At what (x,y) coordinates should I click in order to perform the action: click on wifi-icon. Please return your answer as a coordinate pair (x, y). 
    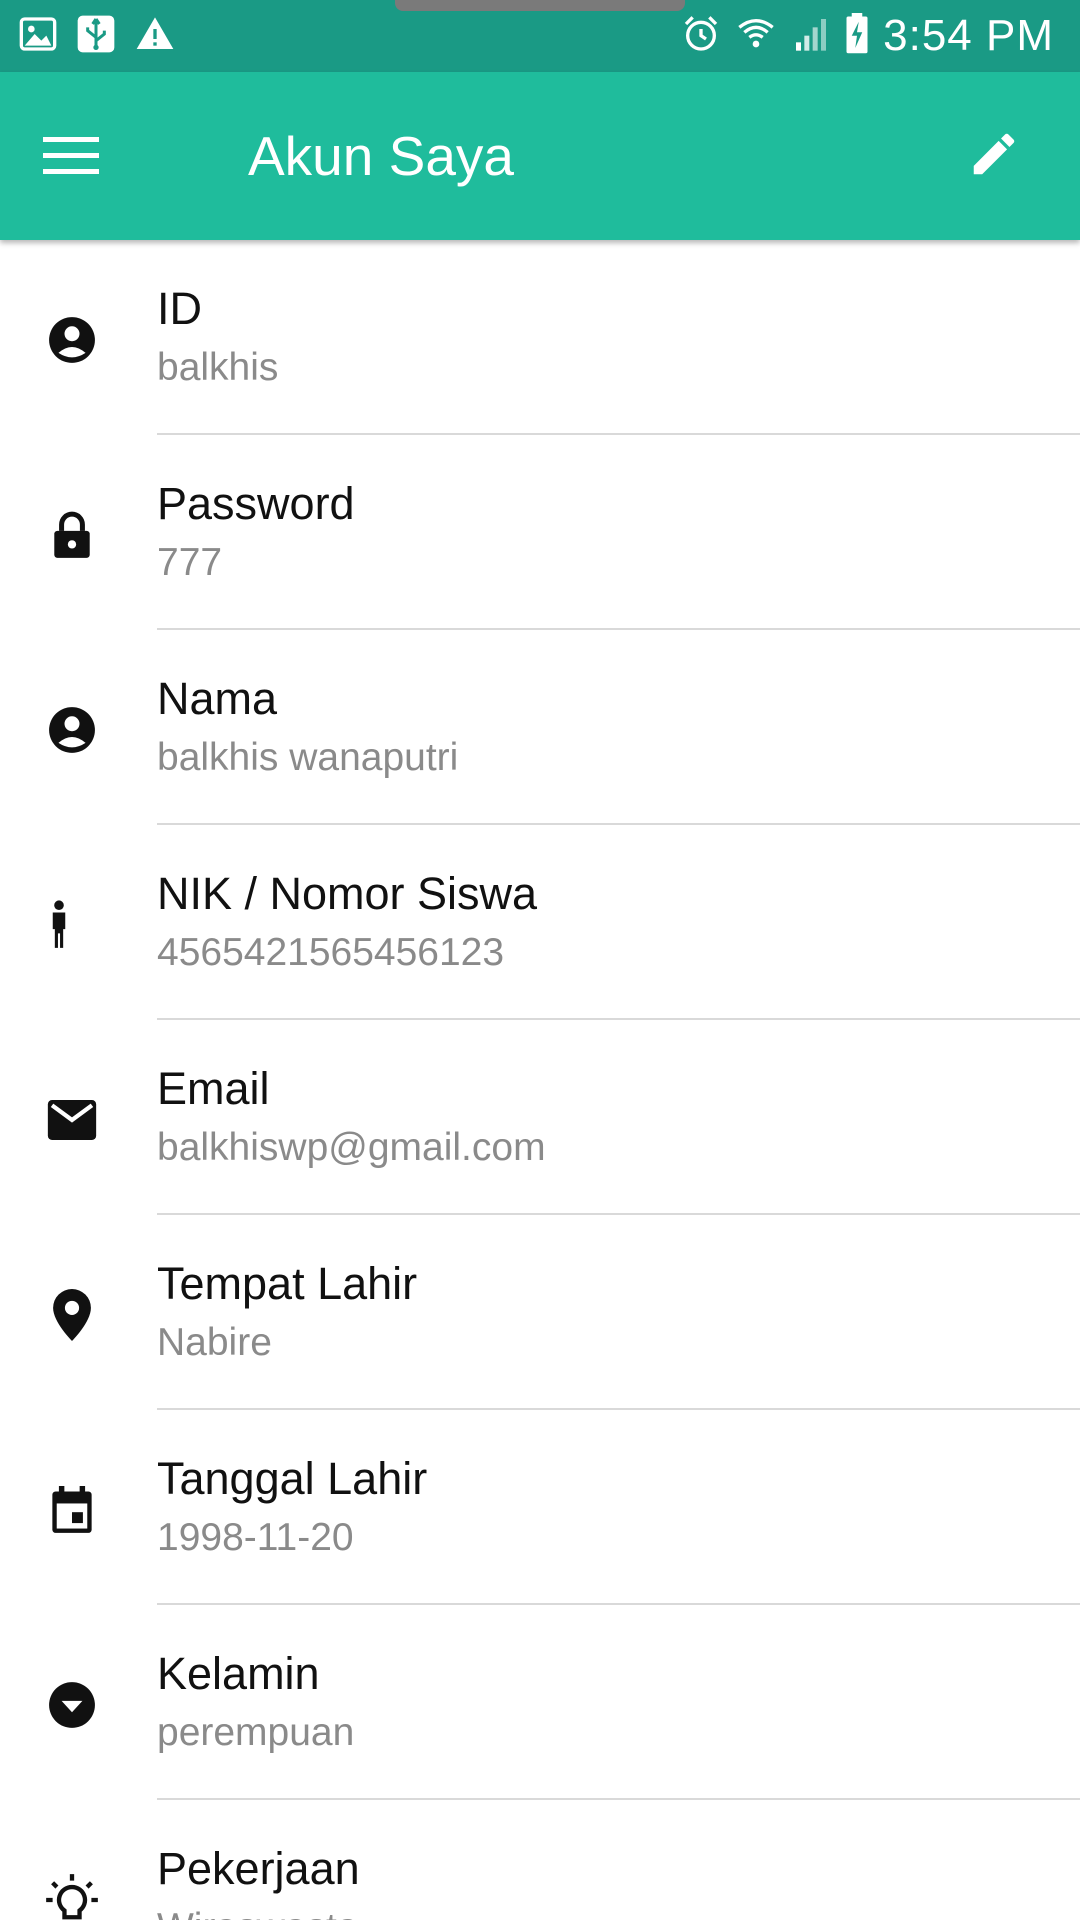
    Looking at the image, I should click on (756, 36).